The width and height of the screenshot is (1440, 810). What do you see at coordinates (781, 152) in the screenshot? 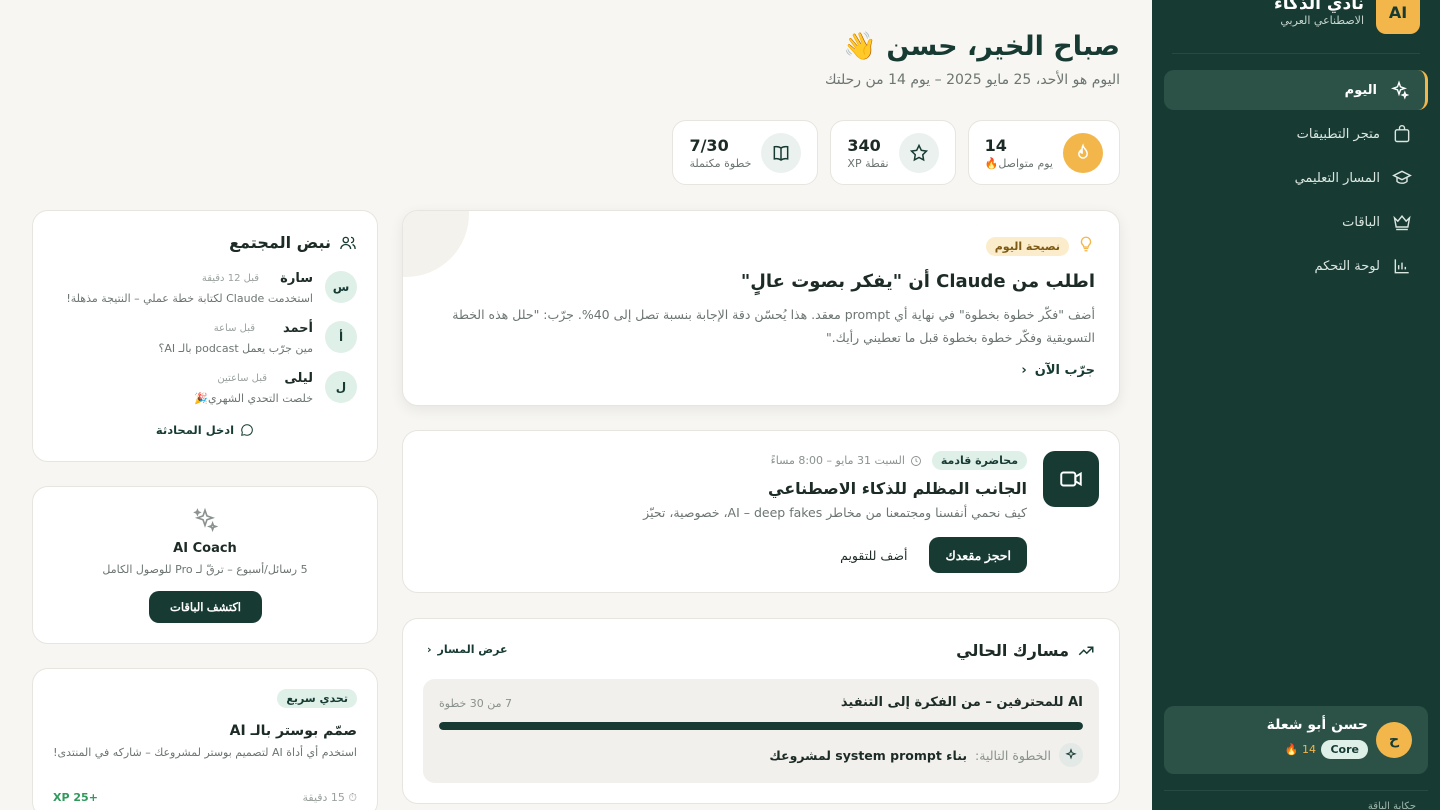
I see `book-icon` at bounding box center [781, 152].